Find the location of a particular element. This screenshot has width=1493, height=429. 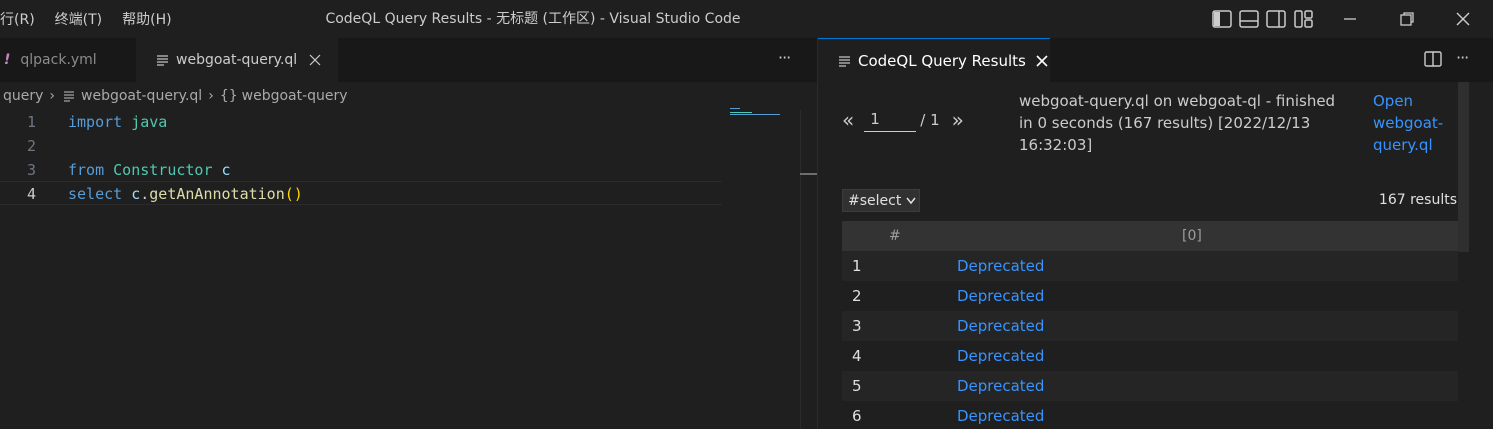

table-header: # [0] is located at coordinates (1150, 236).